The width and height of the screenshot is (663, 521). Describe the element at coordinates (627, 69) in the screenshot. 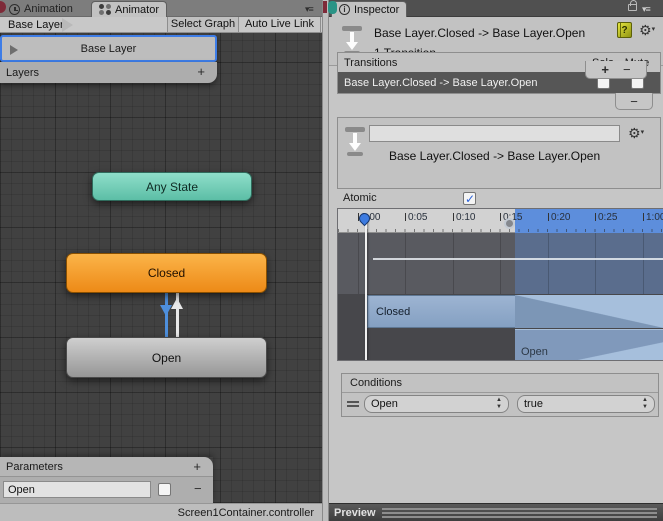

I see `remove-condition-button: −` at that location.